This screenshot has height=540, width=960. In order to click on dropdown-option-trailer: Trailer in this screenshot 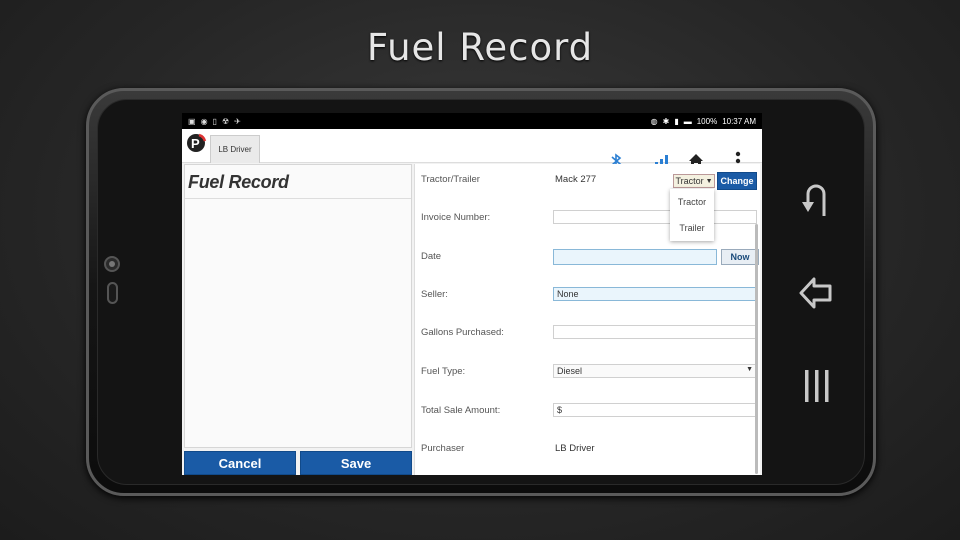, I will do `click(692, 228)`.